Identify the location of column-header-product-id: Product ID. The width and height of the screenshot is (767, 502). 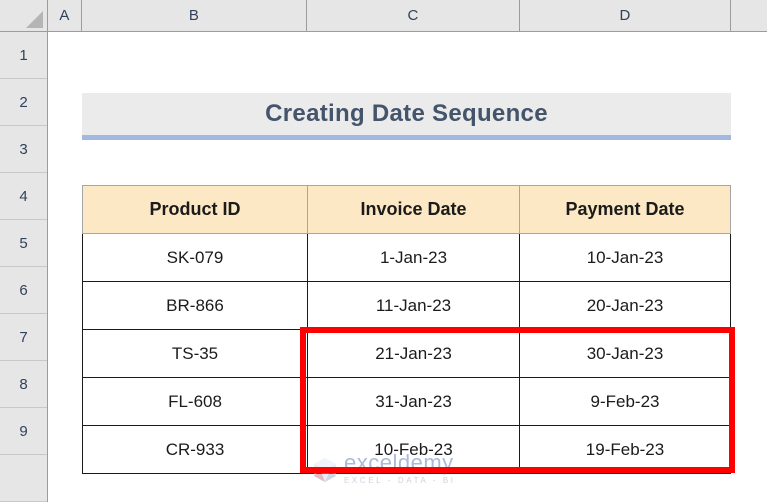
(195, 209).